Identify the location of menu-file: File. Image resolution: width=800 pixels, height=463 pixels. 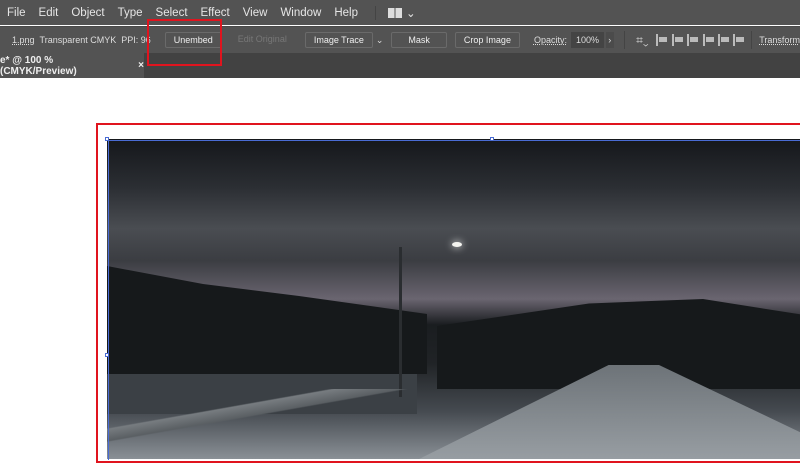
(16, 13).